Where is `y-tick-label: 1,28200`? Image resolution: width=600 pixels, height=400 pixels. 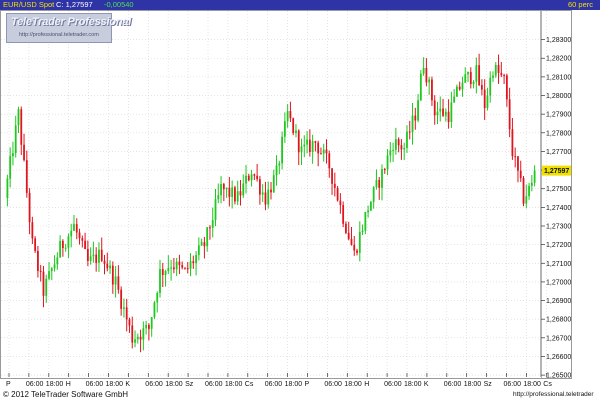
y-tick-label: 1,28200 is located at coordinates (558, 59).